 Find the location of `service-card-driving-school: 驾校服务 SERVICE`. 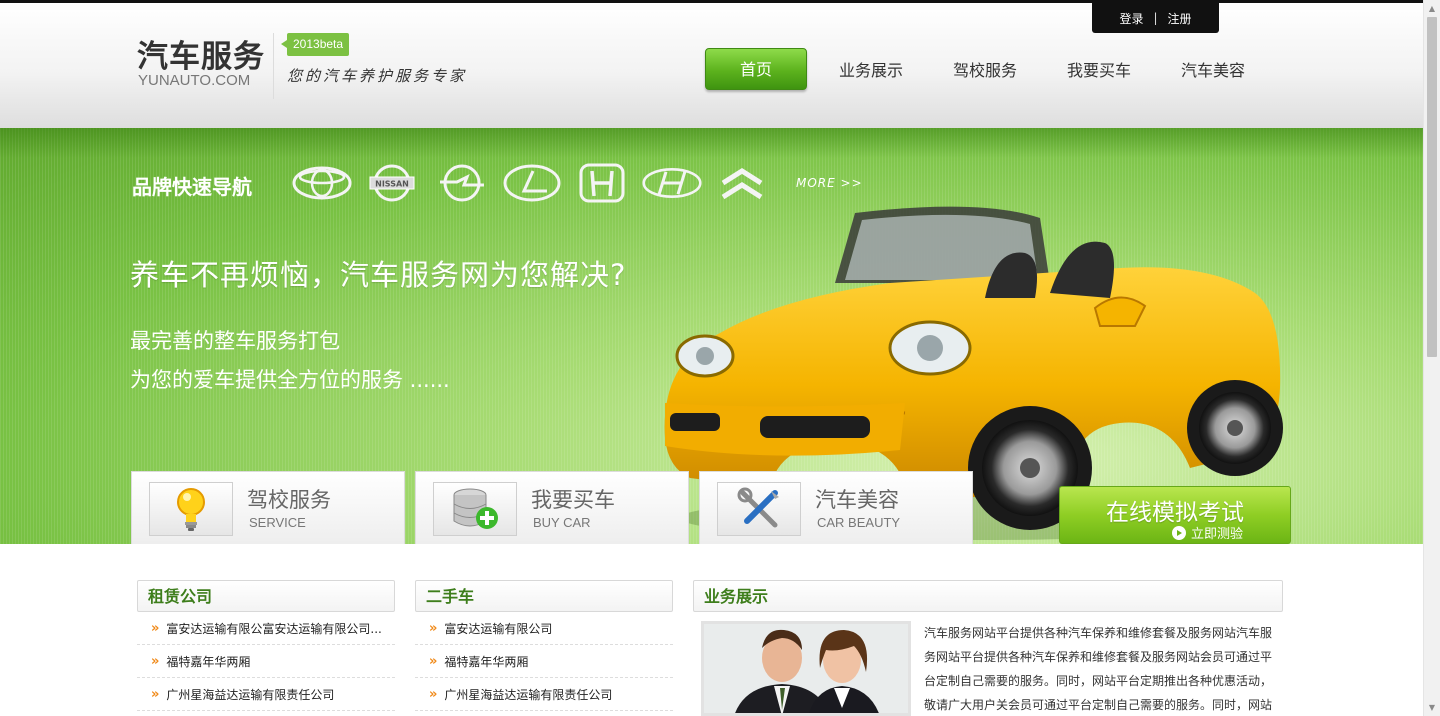

service-card-driving-school: 驾校服务 SERVICE is located at coordinates (268, 507).